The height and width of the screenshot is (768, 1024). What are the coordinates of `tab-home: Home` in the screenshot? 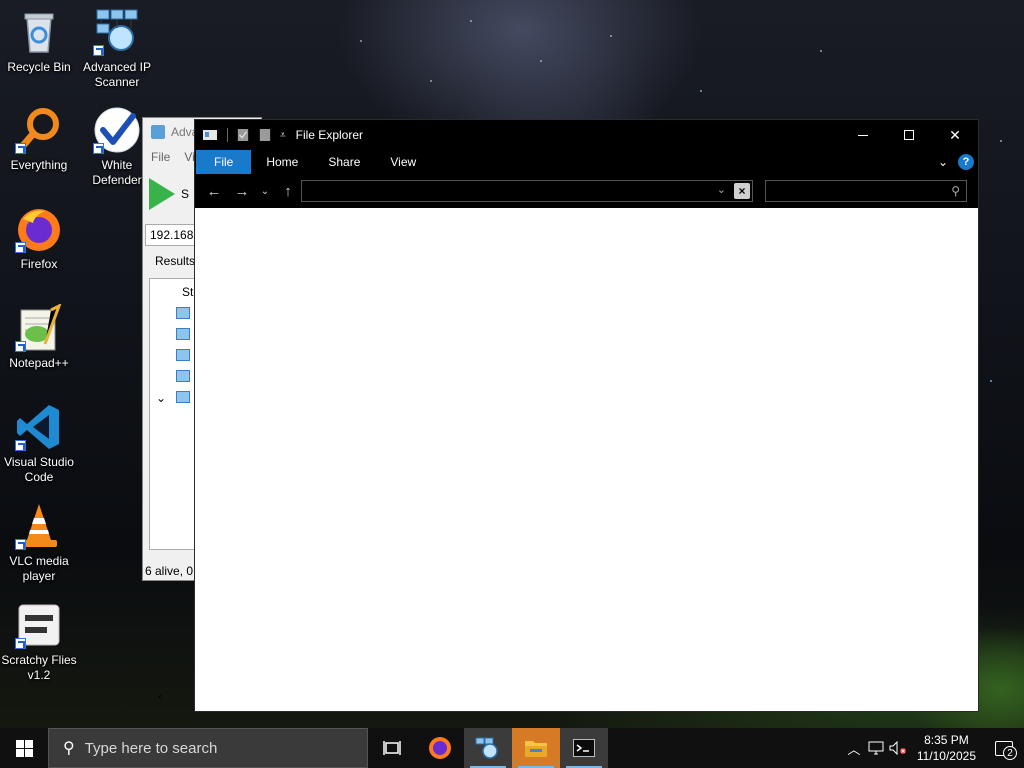 It's located at (282, 162).